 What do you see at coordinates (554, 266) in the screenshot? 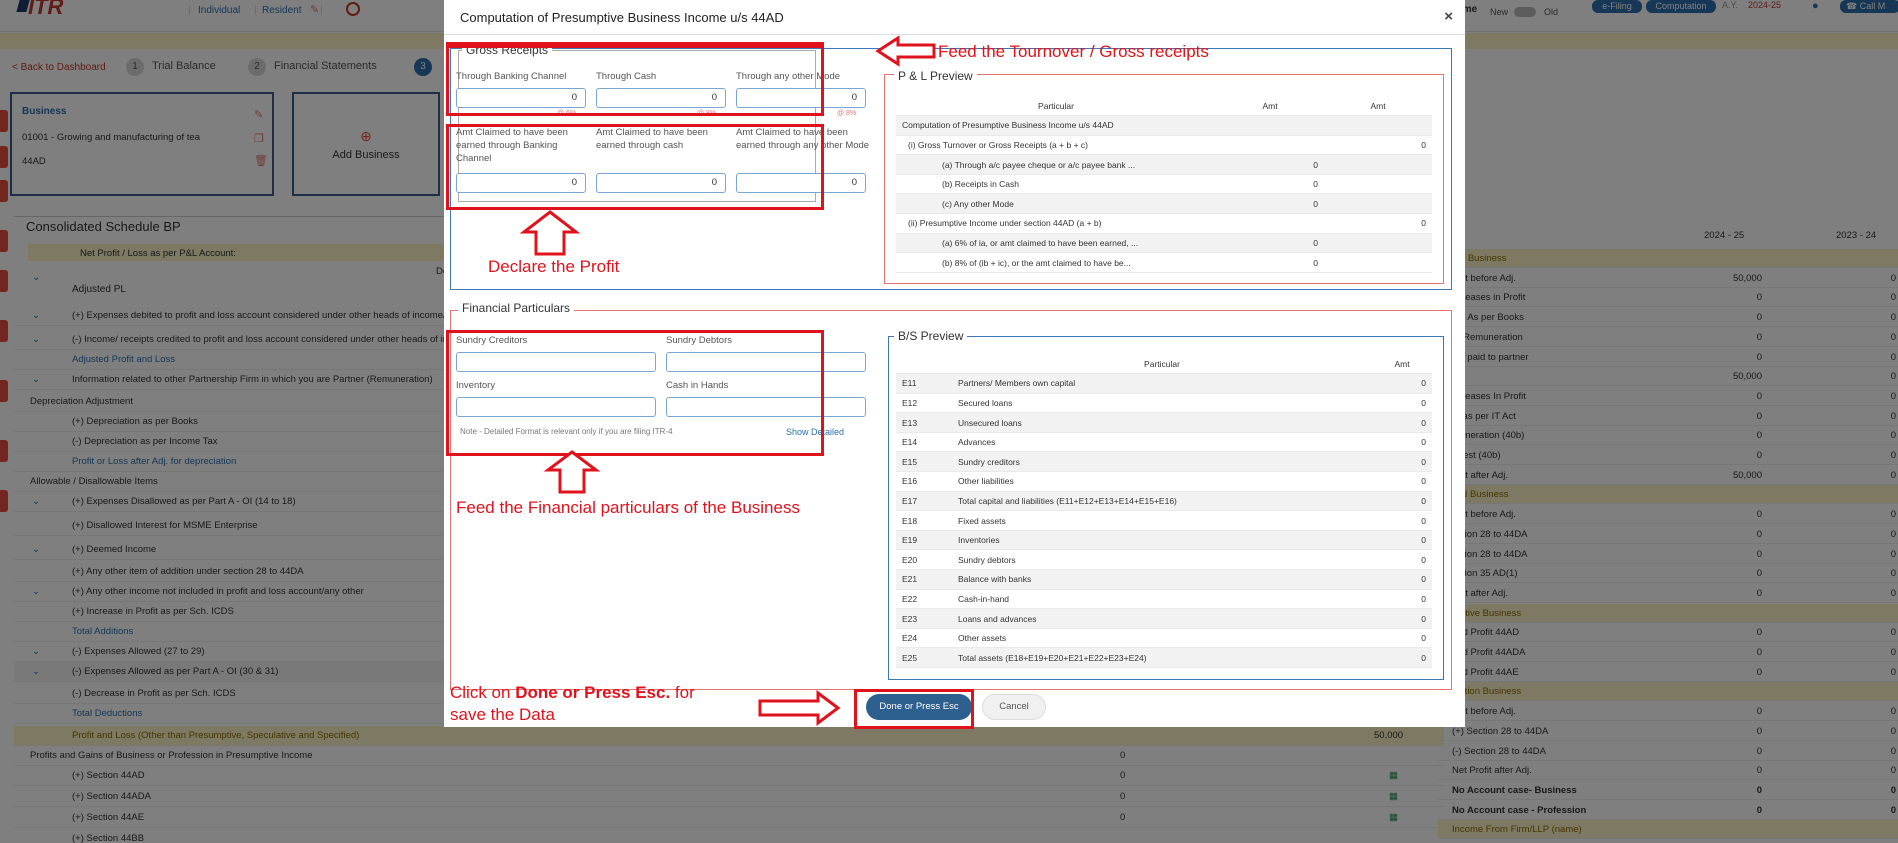
I see `annotation-declare-profit: Declare the Profit` at bounding box center [554, 266].